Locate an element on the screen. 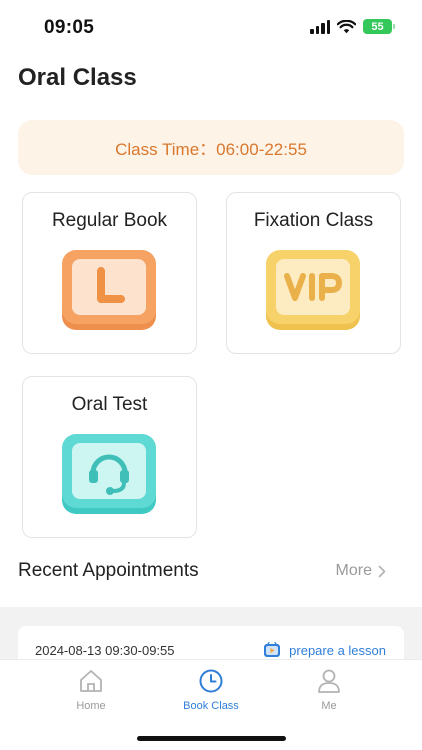 Image resolution: width=422 pixels, height=750 pixels. card-title: Oral Test is located at coordinates (109, 404).